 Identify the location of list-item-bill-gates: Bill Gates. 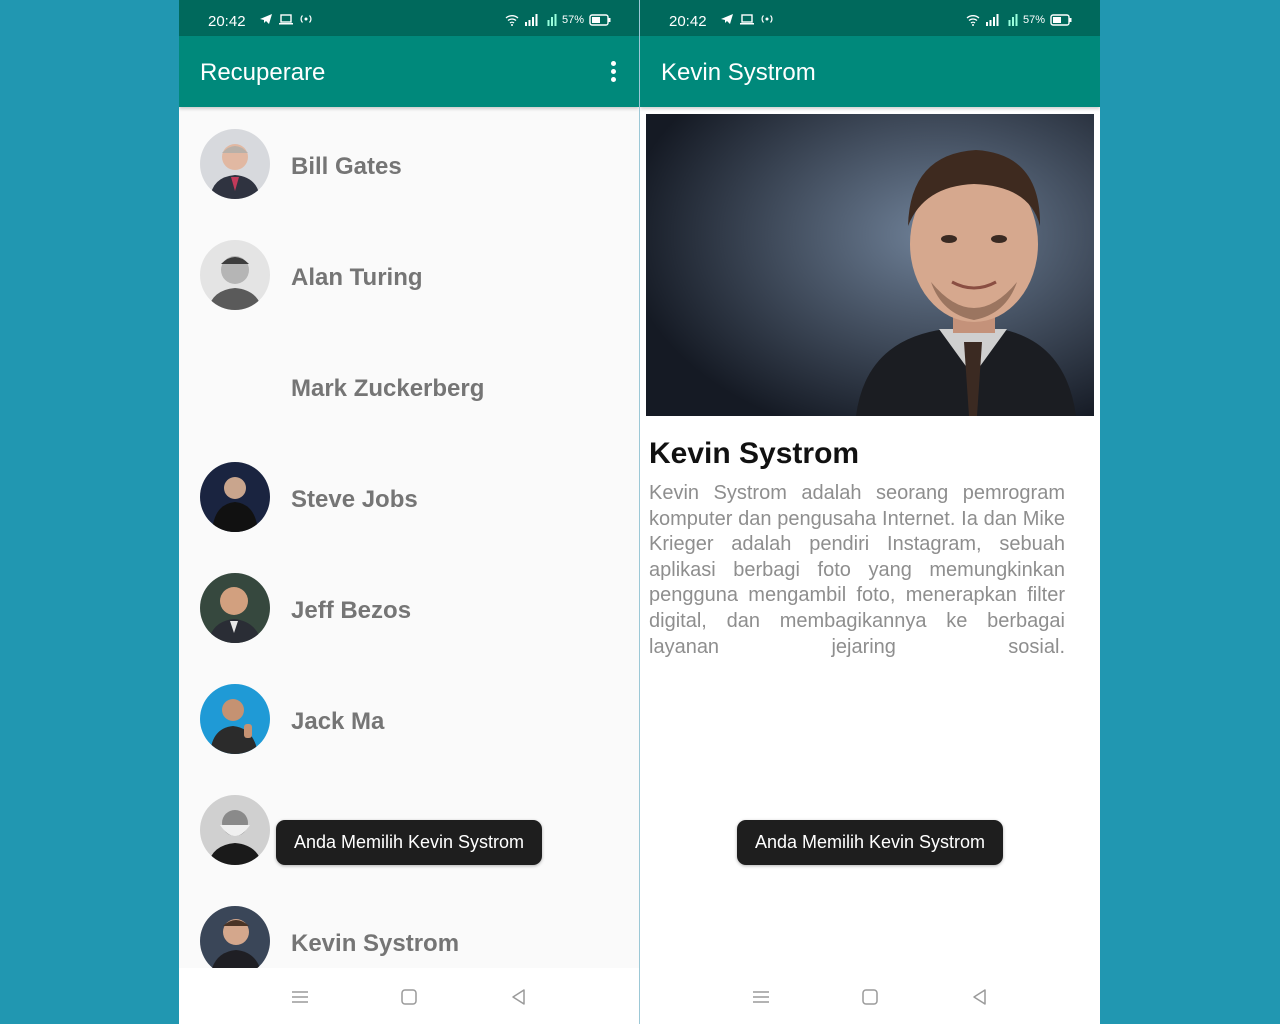
(409, 164).